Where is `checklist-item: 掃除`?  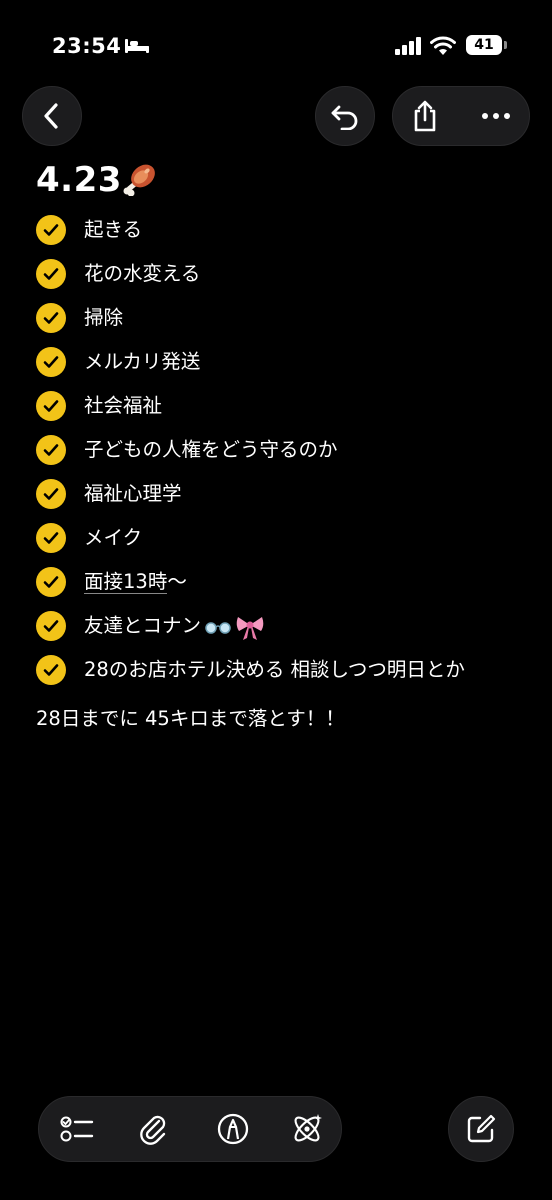 checklist-item: 掃除 is located at coordinates (281, 318).